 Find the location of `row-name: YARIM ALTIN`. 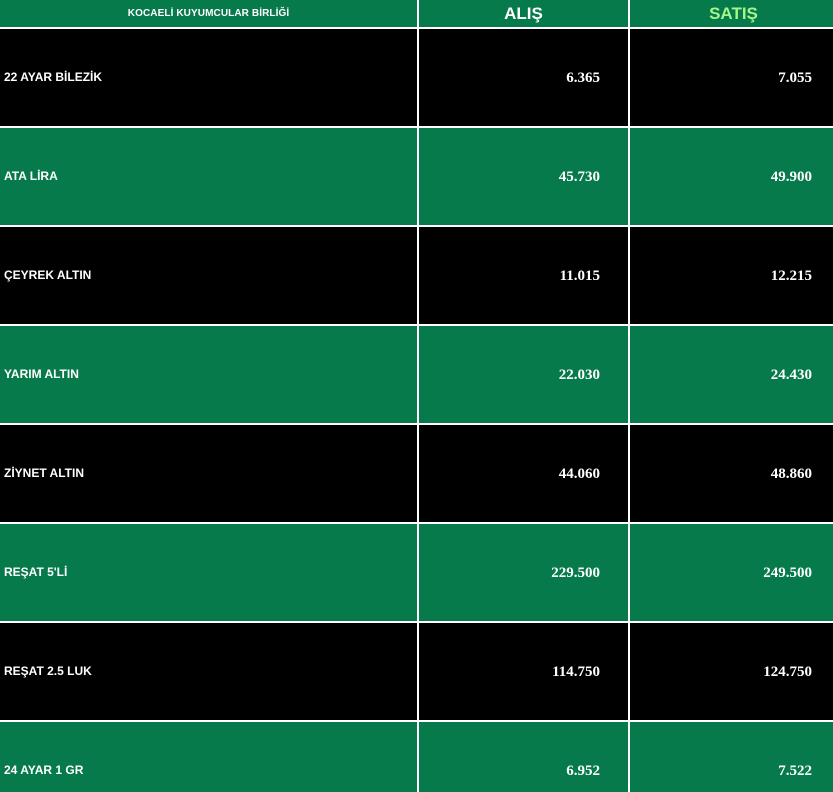

row-name: YARIM ALTIN is located at coordinates (208, 374).